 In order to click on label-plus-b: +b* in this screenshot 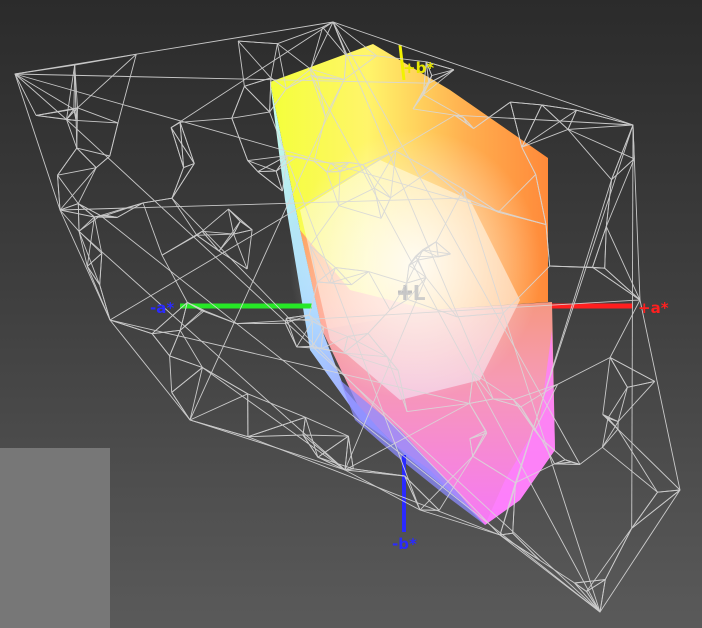, I will do `click(418, 68)`.